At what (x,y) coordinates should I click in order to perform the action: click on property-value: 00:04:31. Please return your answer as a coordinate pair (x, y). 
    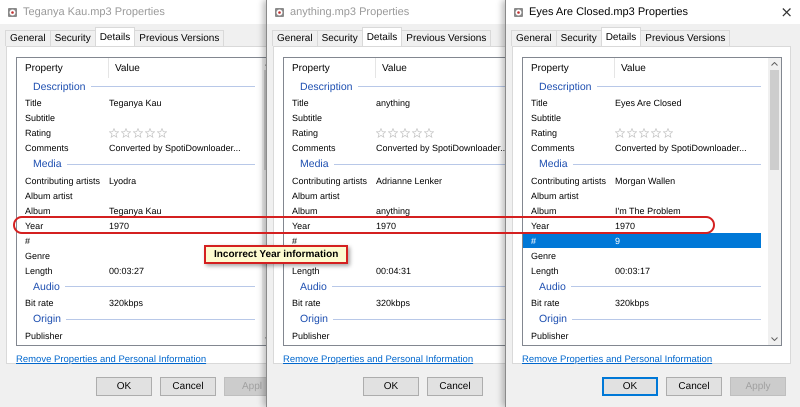
    Looking at the image, I should click on (394, 271).